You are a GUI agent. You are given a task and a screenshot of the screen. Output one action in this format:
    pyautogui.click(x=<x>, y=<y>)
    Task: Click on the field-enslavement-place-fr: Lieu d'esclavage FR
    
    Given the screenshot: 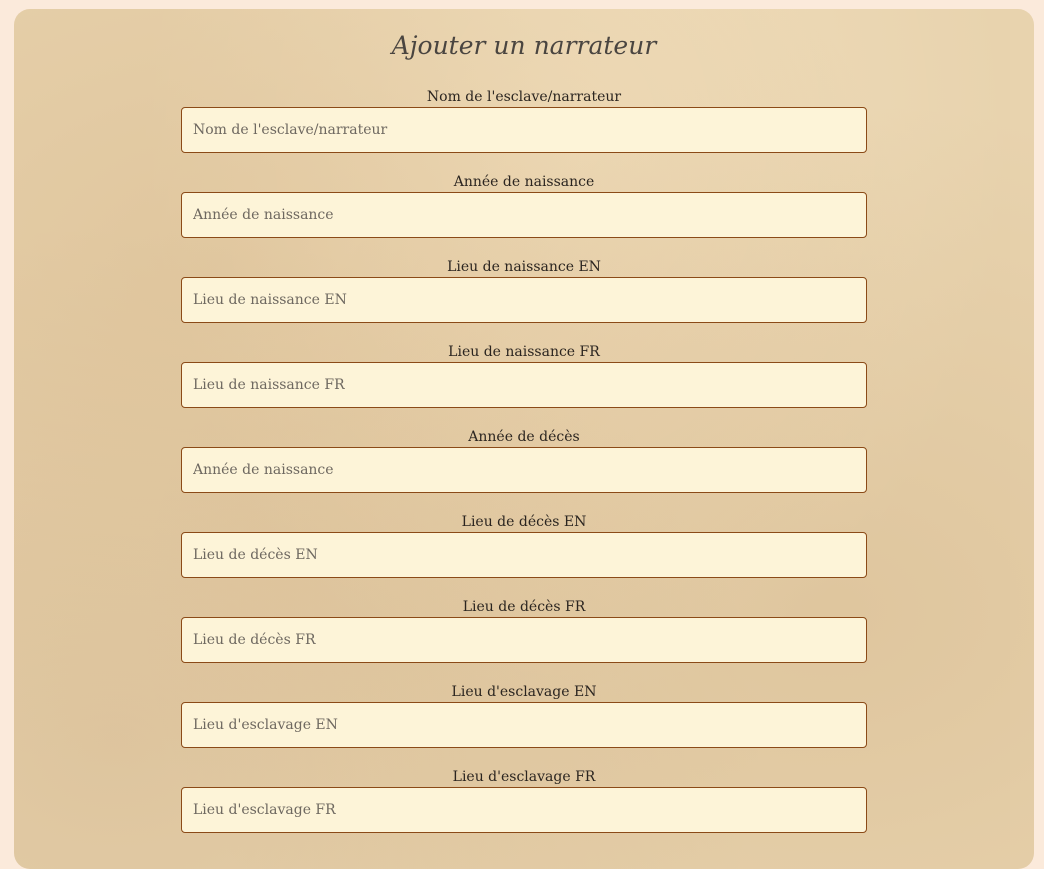 What is the action you would take?
    pyautogui.click(x=524, y=809)
    